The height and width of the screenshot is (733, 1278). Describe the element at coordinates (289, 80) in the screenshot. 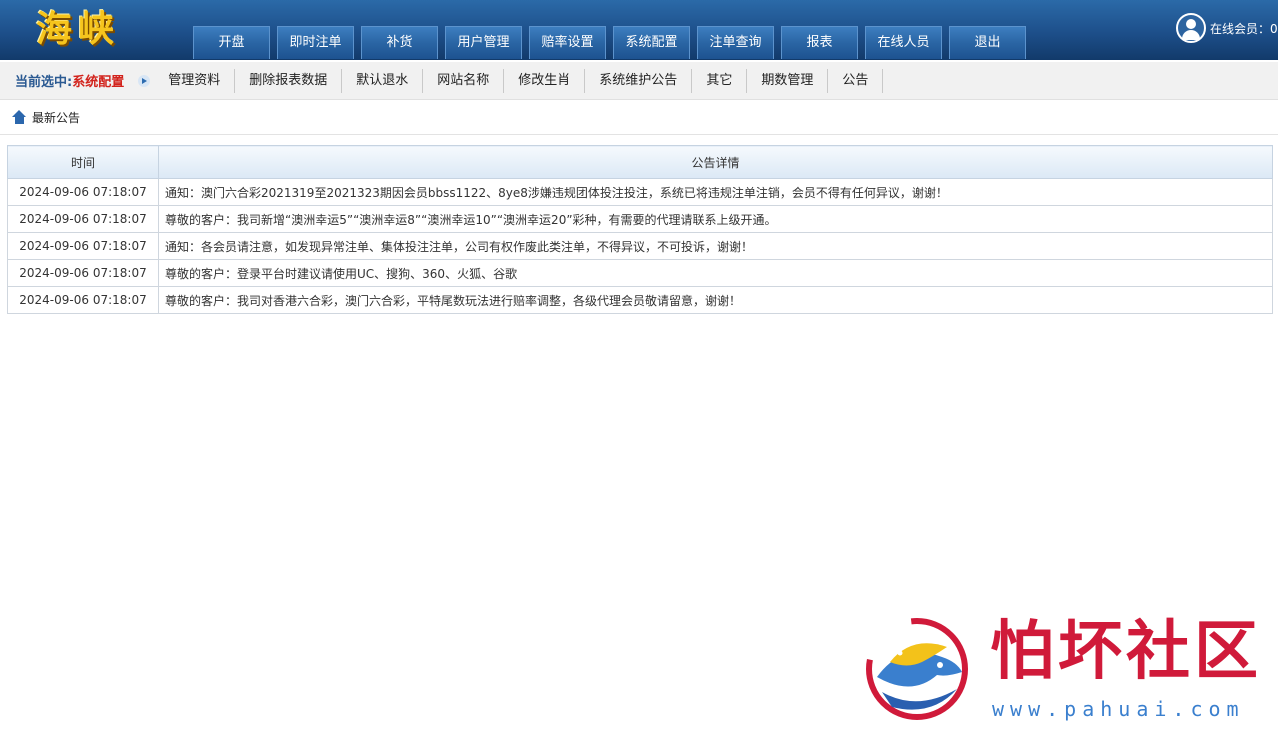

I see `sub-item-delete-report-data: 删除报表数据` at that location.